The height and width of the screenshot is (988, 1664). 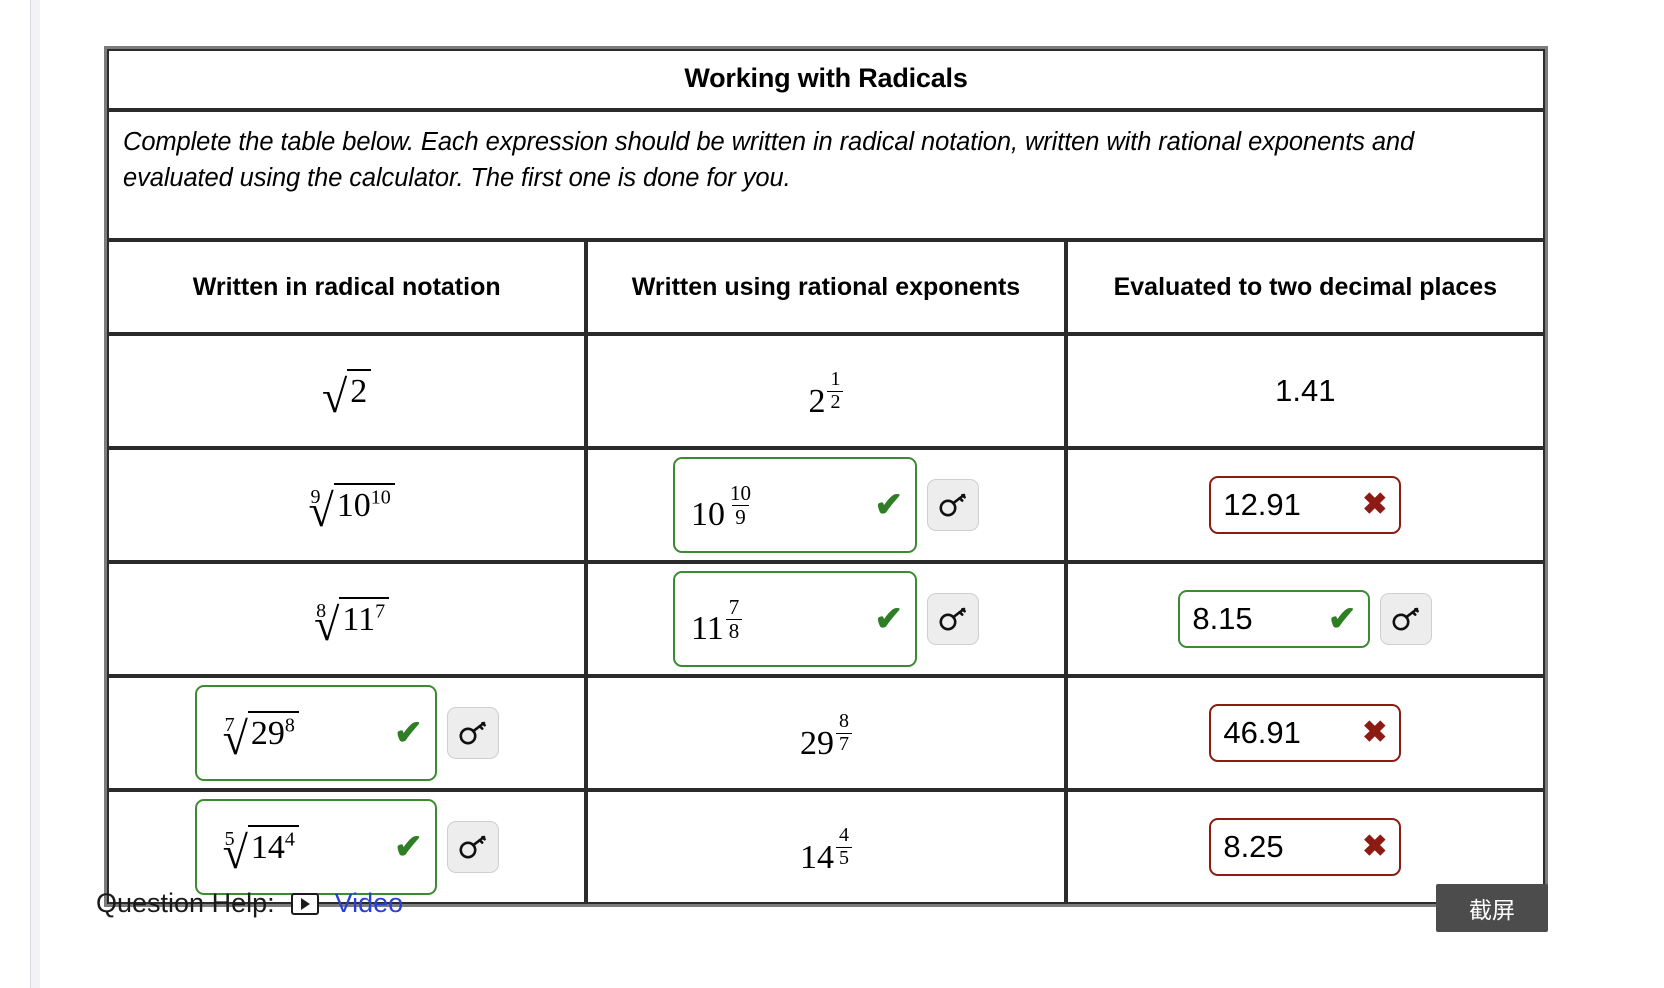 What do you see at coordinates (380, 611) in the screenshot?
I see `radicand-exponent: 7` at bounding box center [380, 611].